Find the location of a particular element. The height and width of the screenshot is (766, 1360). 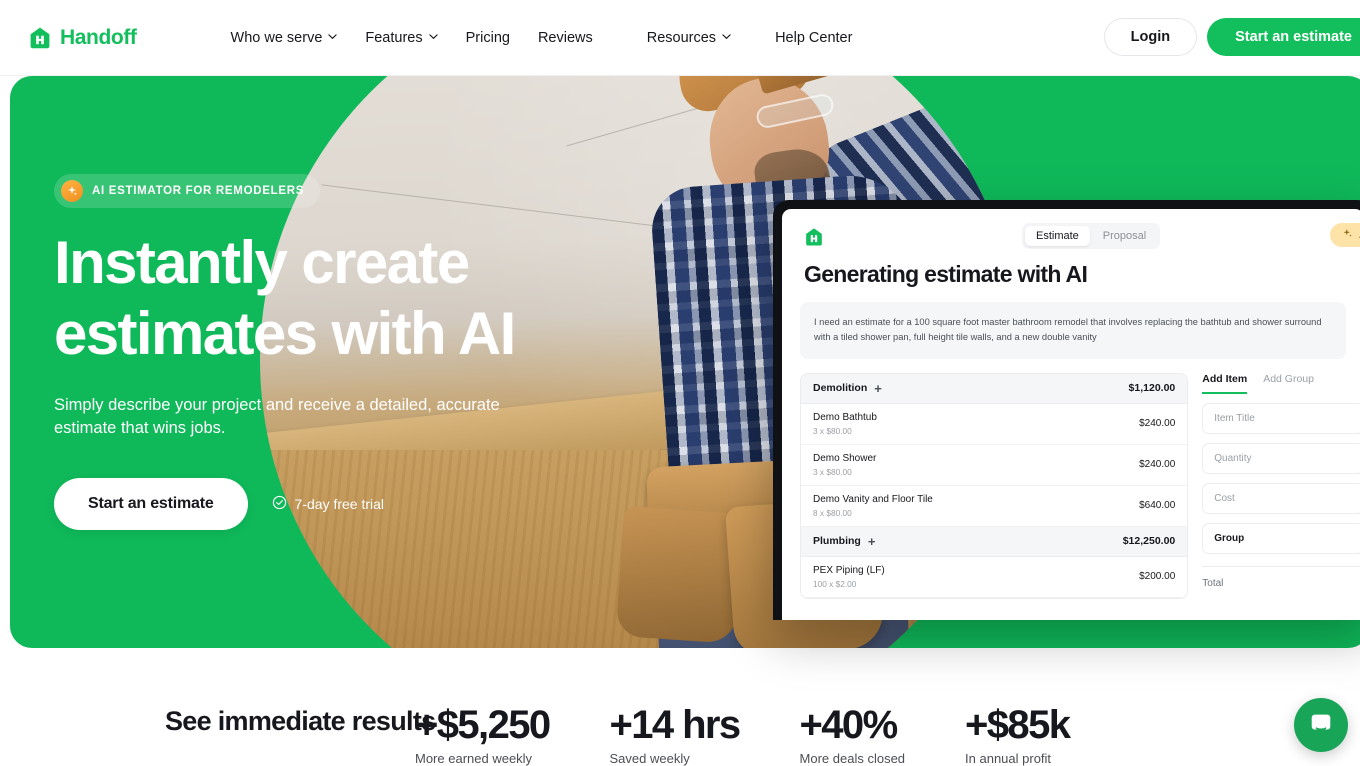

hero-badge: AI ESTIMATOR FOR REMODELERS is located at coordinates (187, 191).